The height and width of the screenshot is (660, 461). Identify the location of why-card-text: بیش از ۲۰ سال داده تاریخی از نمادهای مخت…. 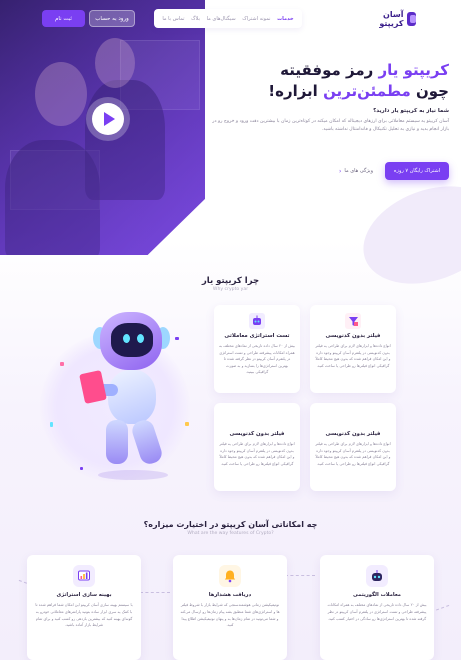
(257, 359).